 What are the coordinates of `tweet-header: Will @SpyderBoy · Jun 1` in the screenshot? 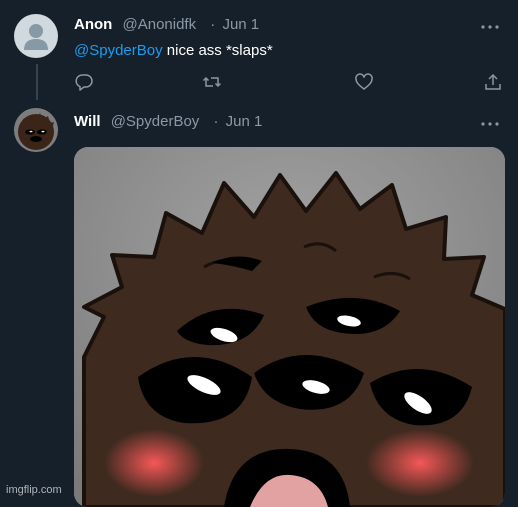 It's located at (168, 122).